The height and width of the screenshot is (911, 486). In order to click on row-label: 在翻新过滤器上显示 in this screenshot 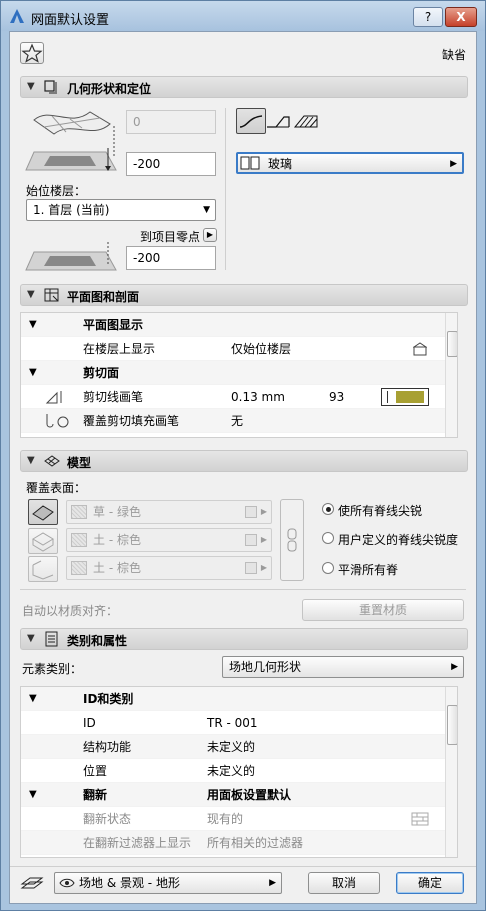, I will do `click(137, 843)`.